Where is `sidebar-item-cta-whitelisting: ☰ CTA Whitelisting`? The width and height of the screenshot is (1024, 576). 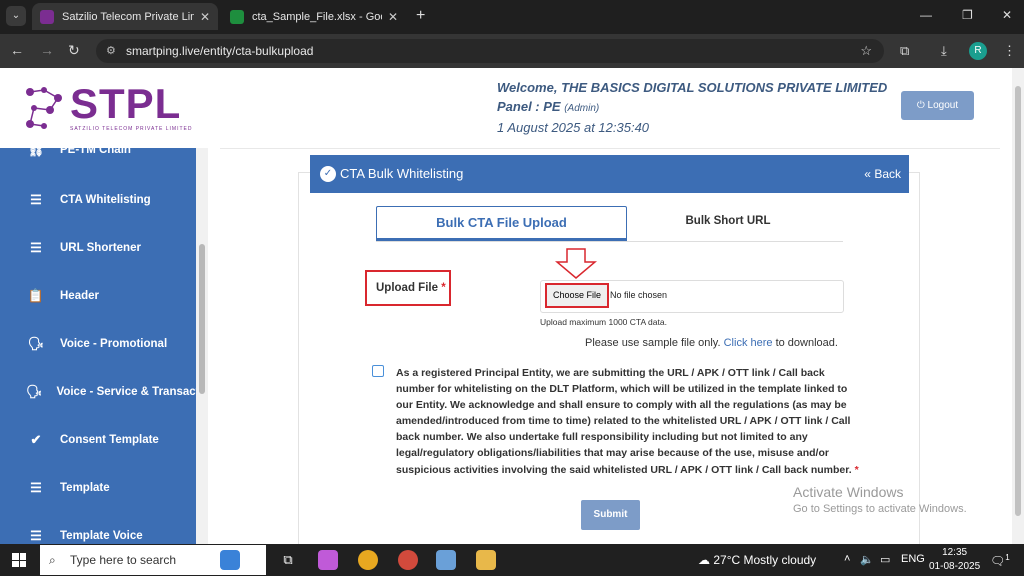
sidebar-item-cta-whitelisting: ☰ CTA Whitelisting is located at coordinates (98, 200).